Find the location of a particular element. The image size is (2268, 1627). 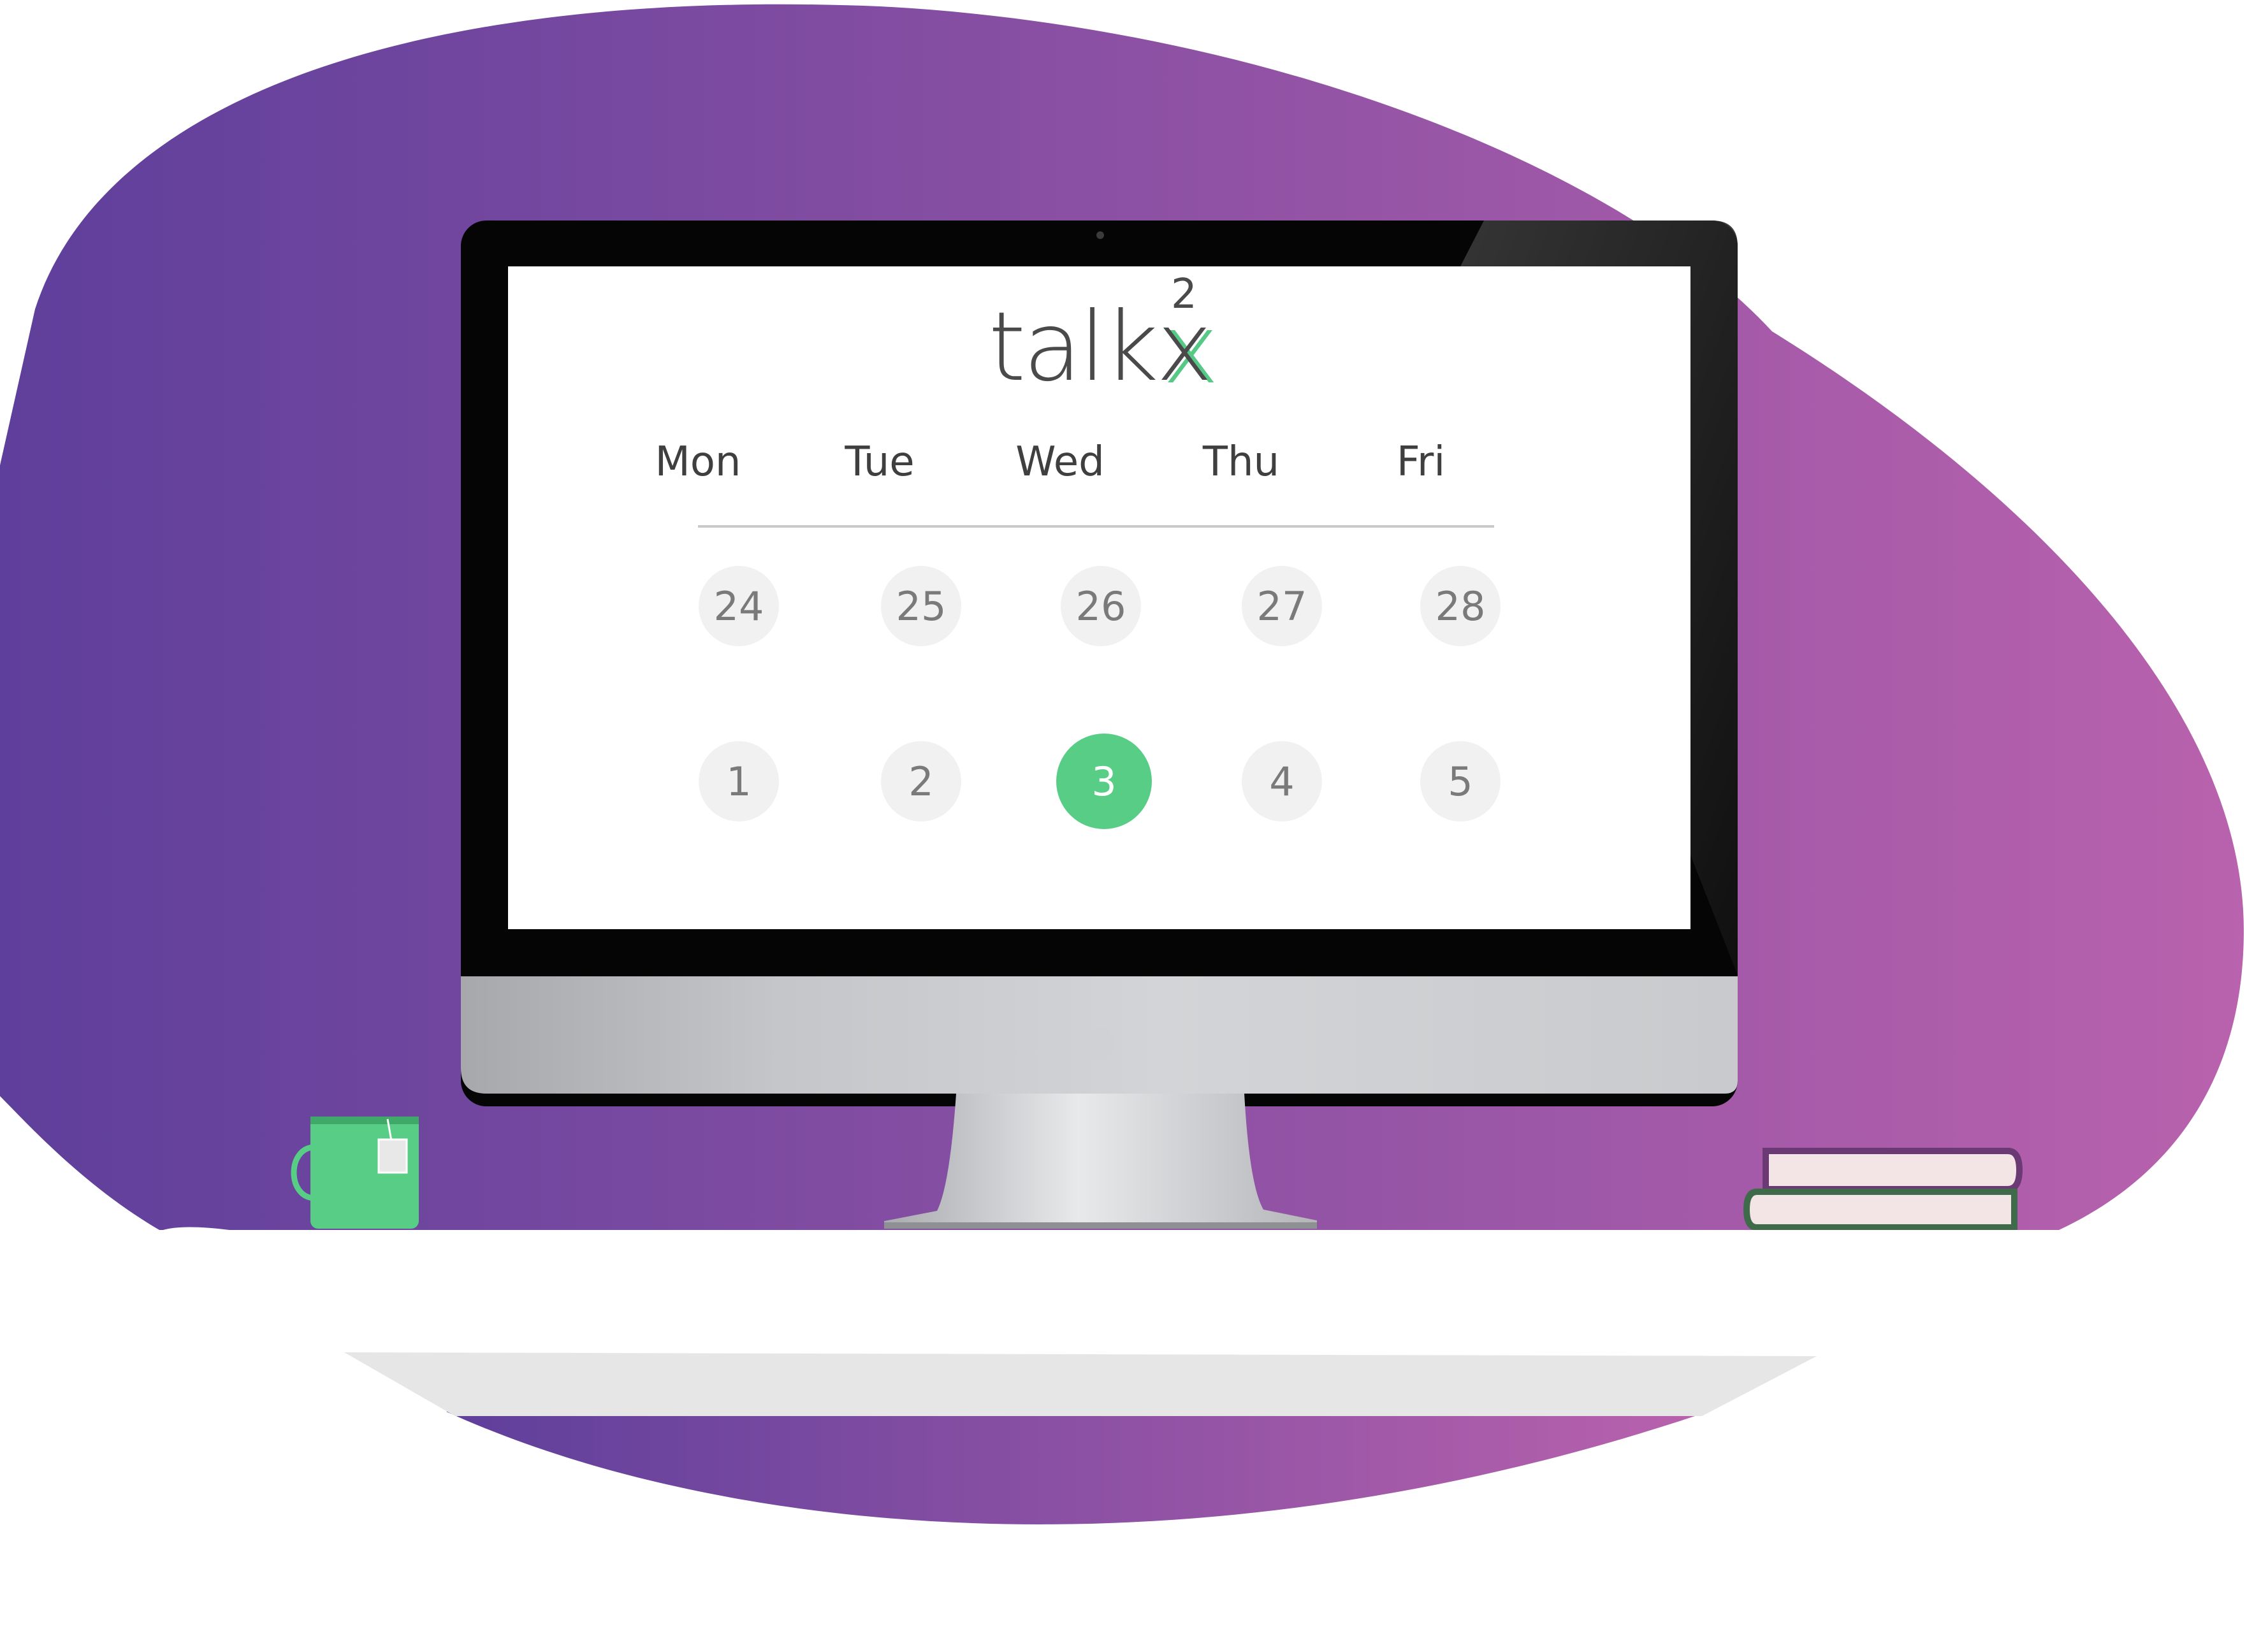

weekday-thu: Thu is located at coordinates (1241, 462).